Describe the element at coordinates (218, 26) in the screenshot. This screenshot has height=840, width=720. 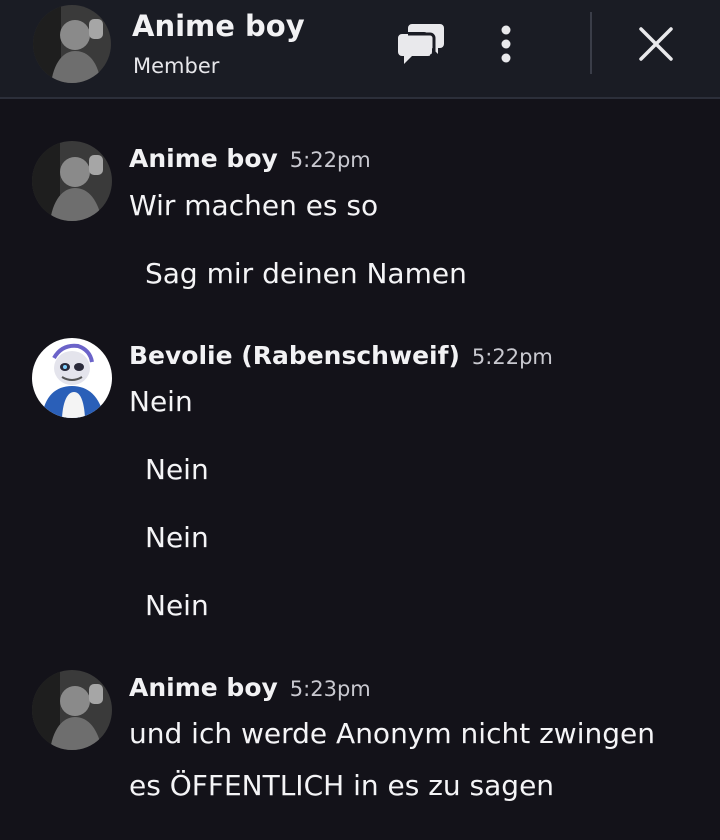
I see `chat-title: Anime boy` at that location.